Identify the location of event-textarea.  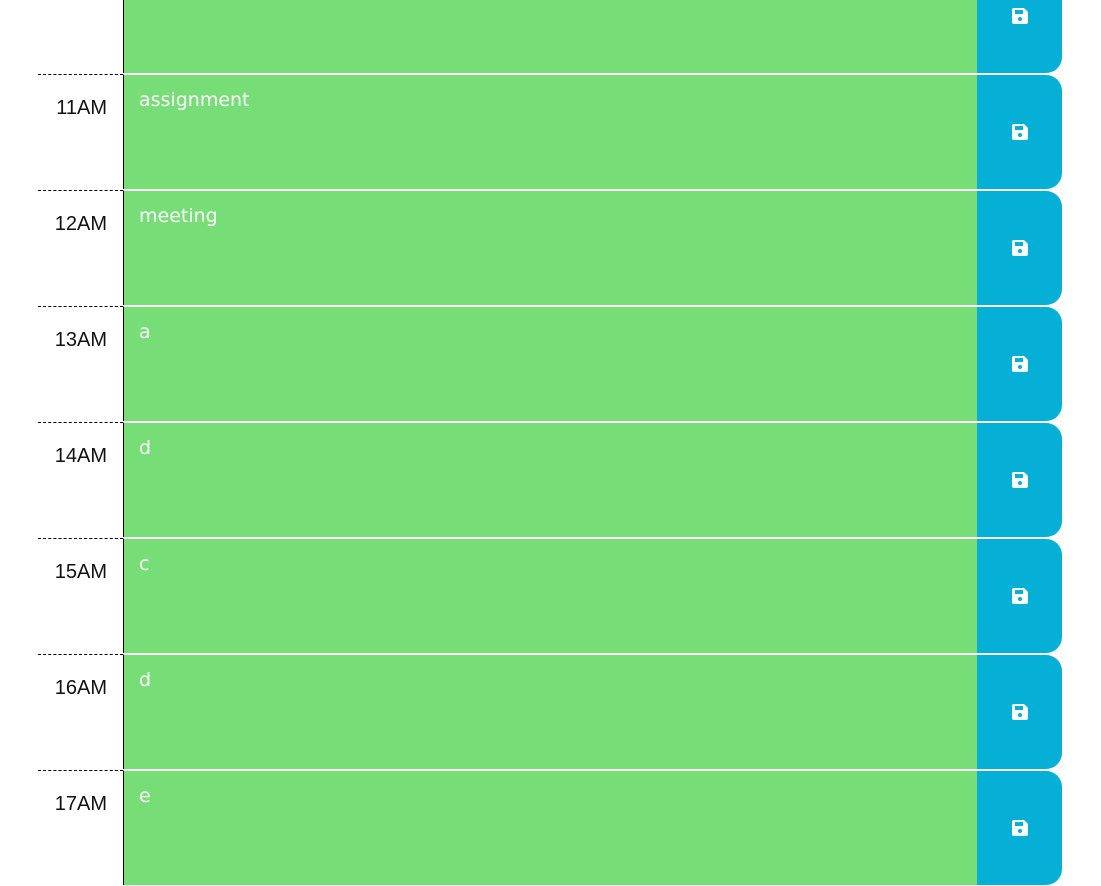
(550, 36).